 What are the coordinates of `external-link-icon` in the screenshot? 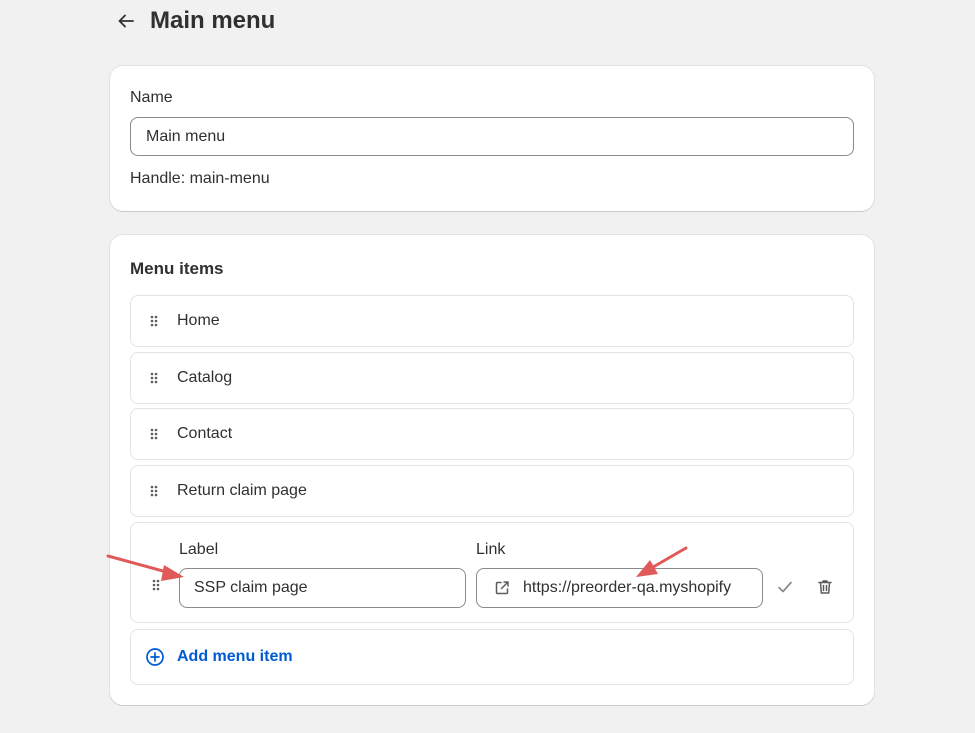 It's located at (502, 588).